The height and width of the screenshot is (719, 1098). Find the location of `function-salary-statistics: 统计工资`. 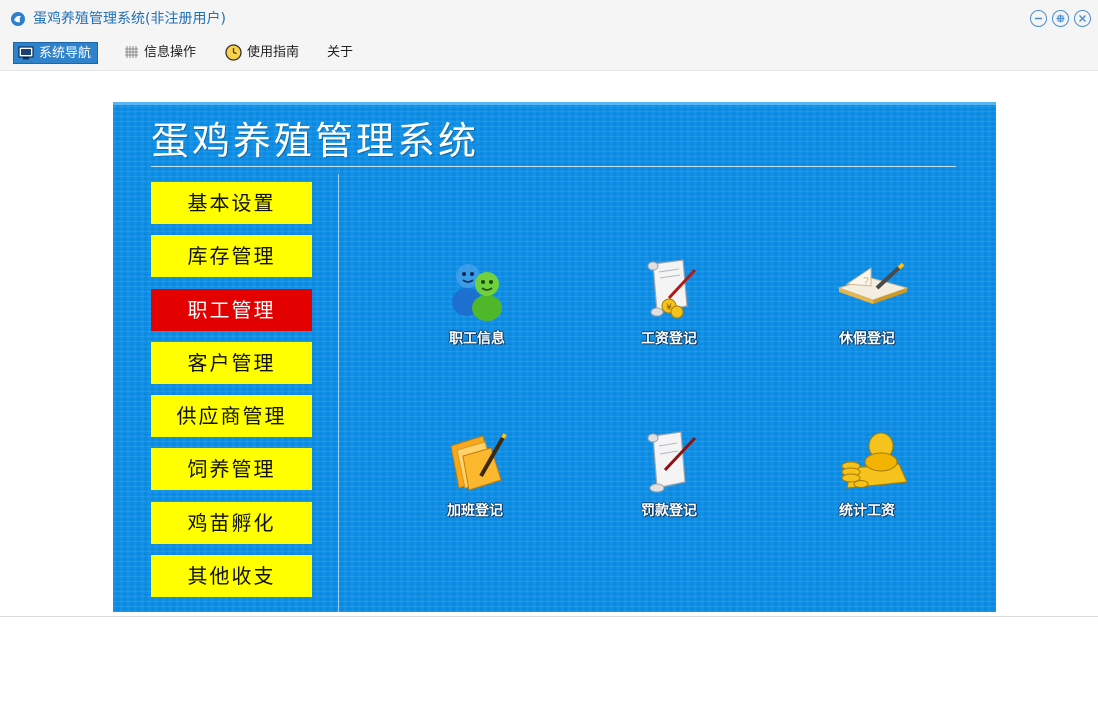

function-salary-statistics: 统计工资 is located at coordinates (867, 480).